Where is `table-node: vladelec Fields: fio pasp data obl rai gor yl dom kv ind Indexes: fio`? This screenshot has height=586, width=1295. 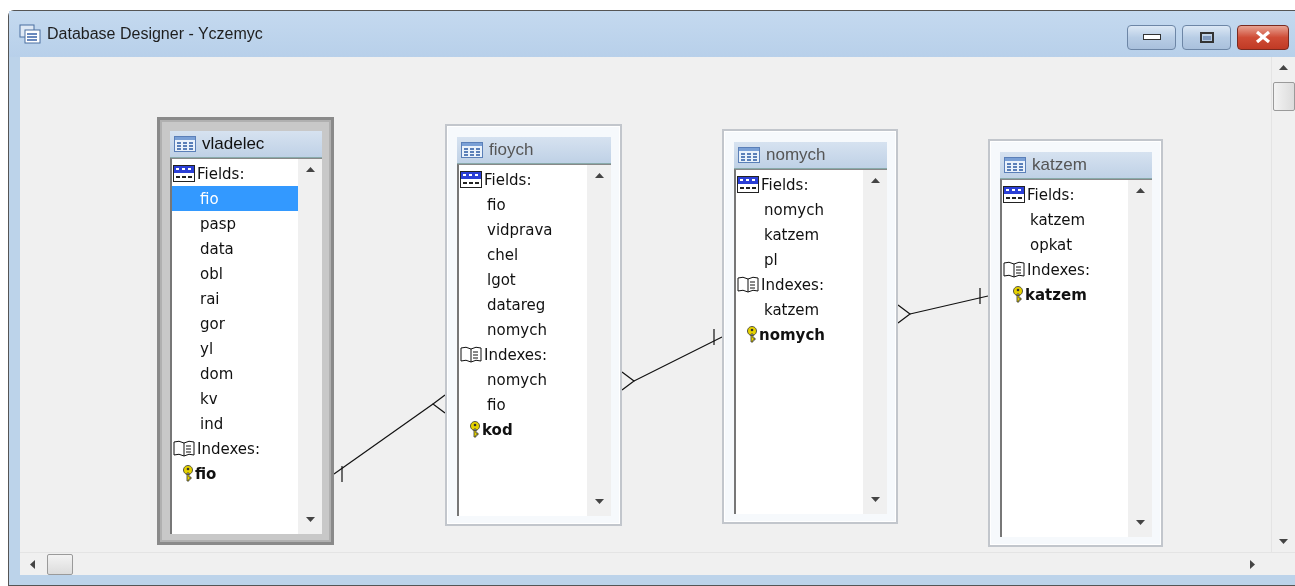
table-node: vladelec Fields: fio pasp data obl rai gor yl dom kv ind Indexes: fio is located at coordinates (245, 331).